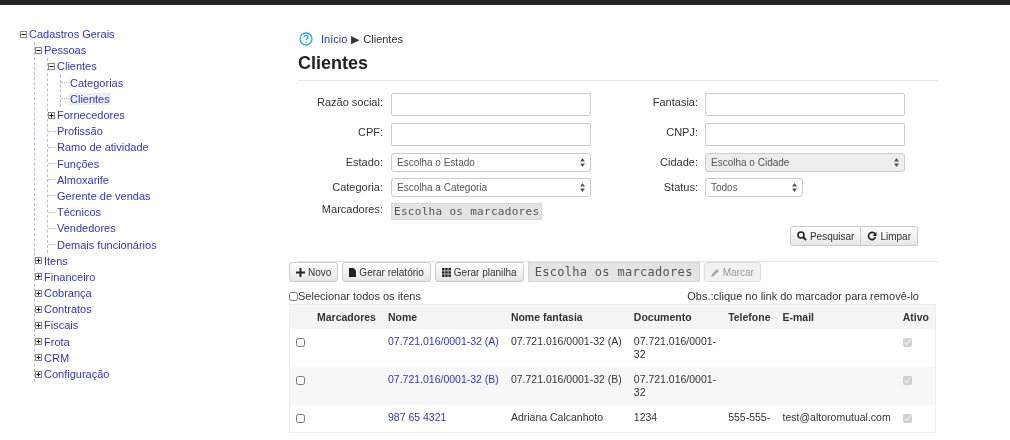  I want to click on table-cell: 555-555-, so click(749, 417).